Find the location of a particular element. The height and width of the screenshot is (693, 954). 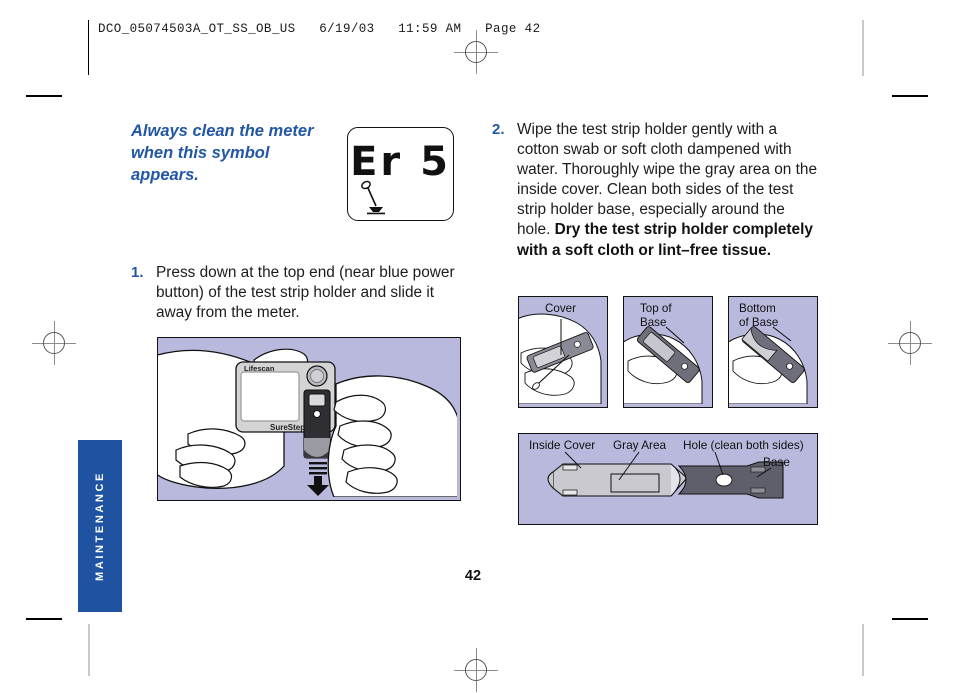

label-hole: Hole (clean both sides) is located at coordinates (743, 445).